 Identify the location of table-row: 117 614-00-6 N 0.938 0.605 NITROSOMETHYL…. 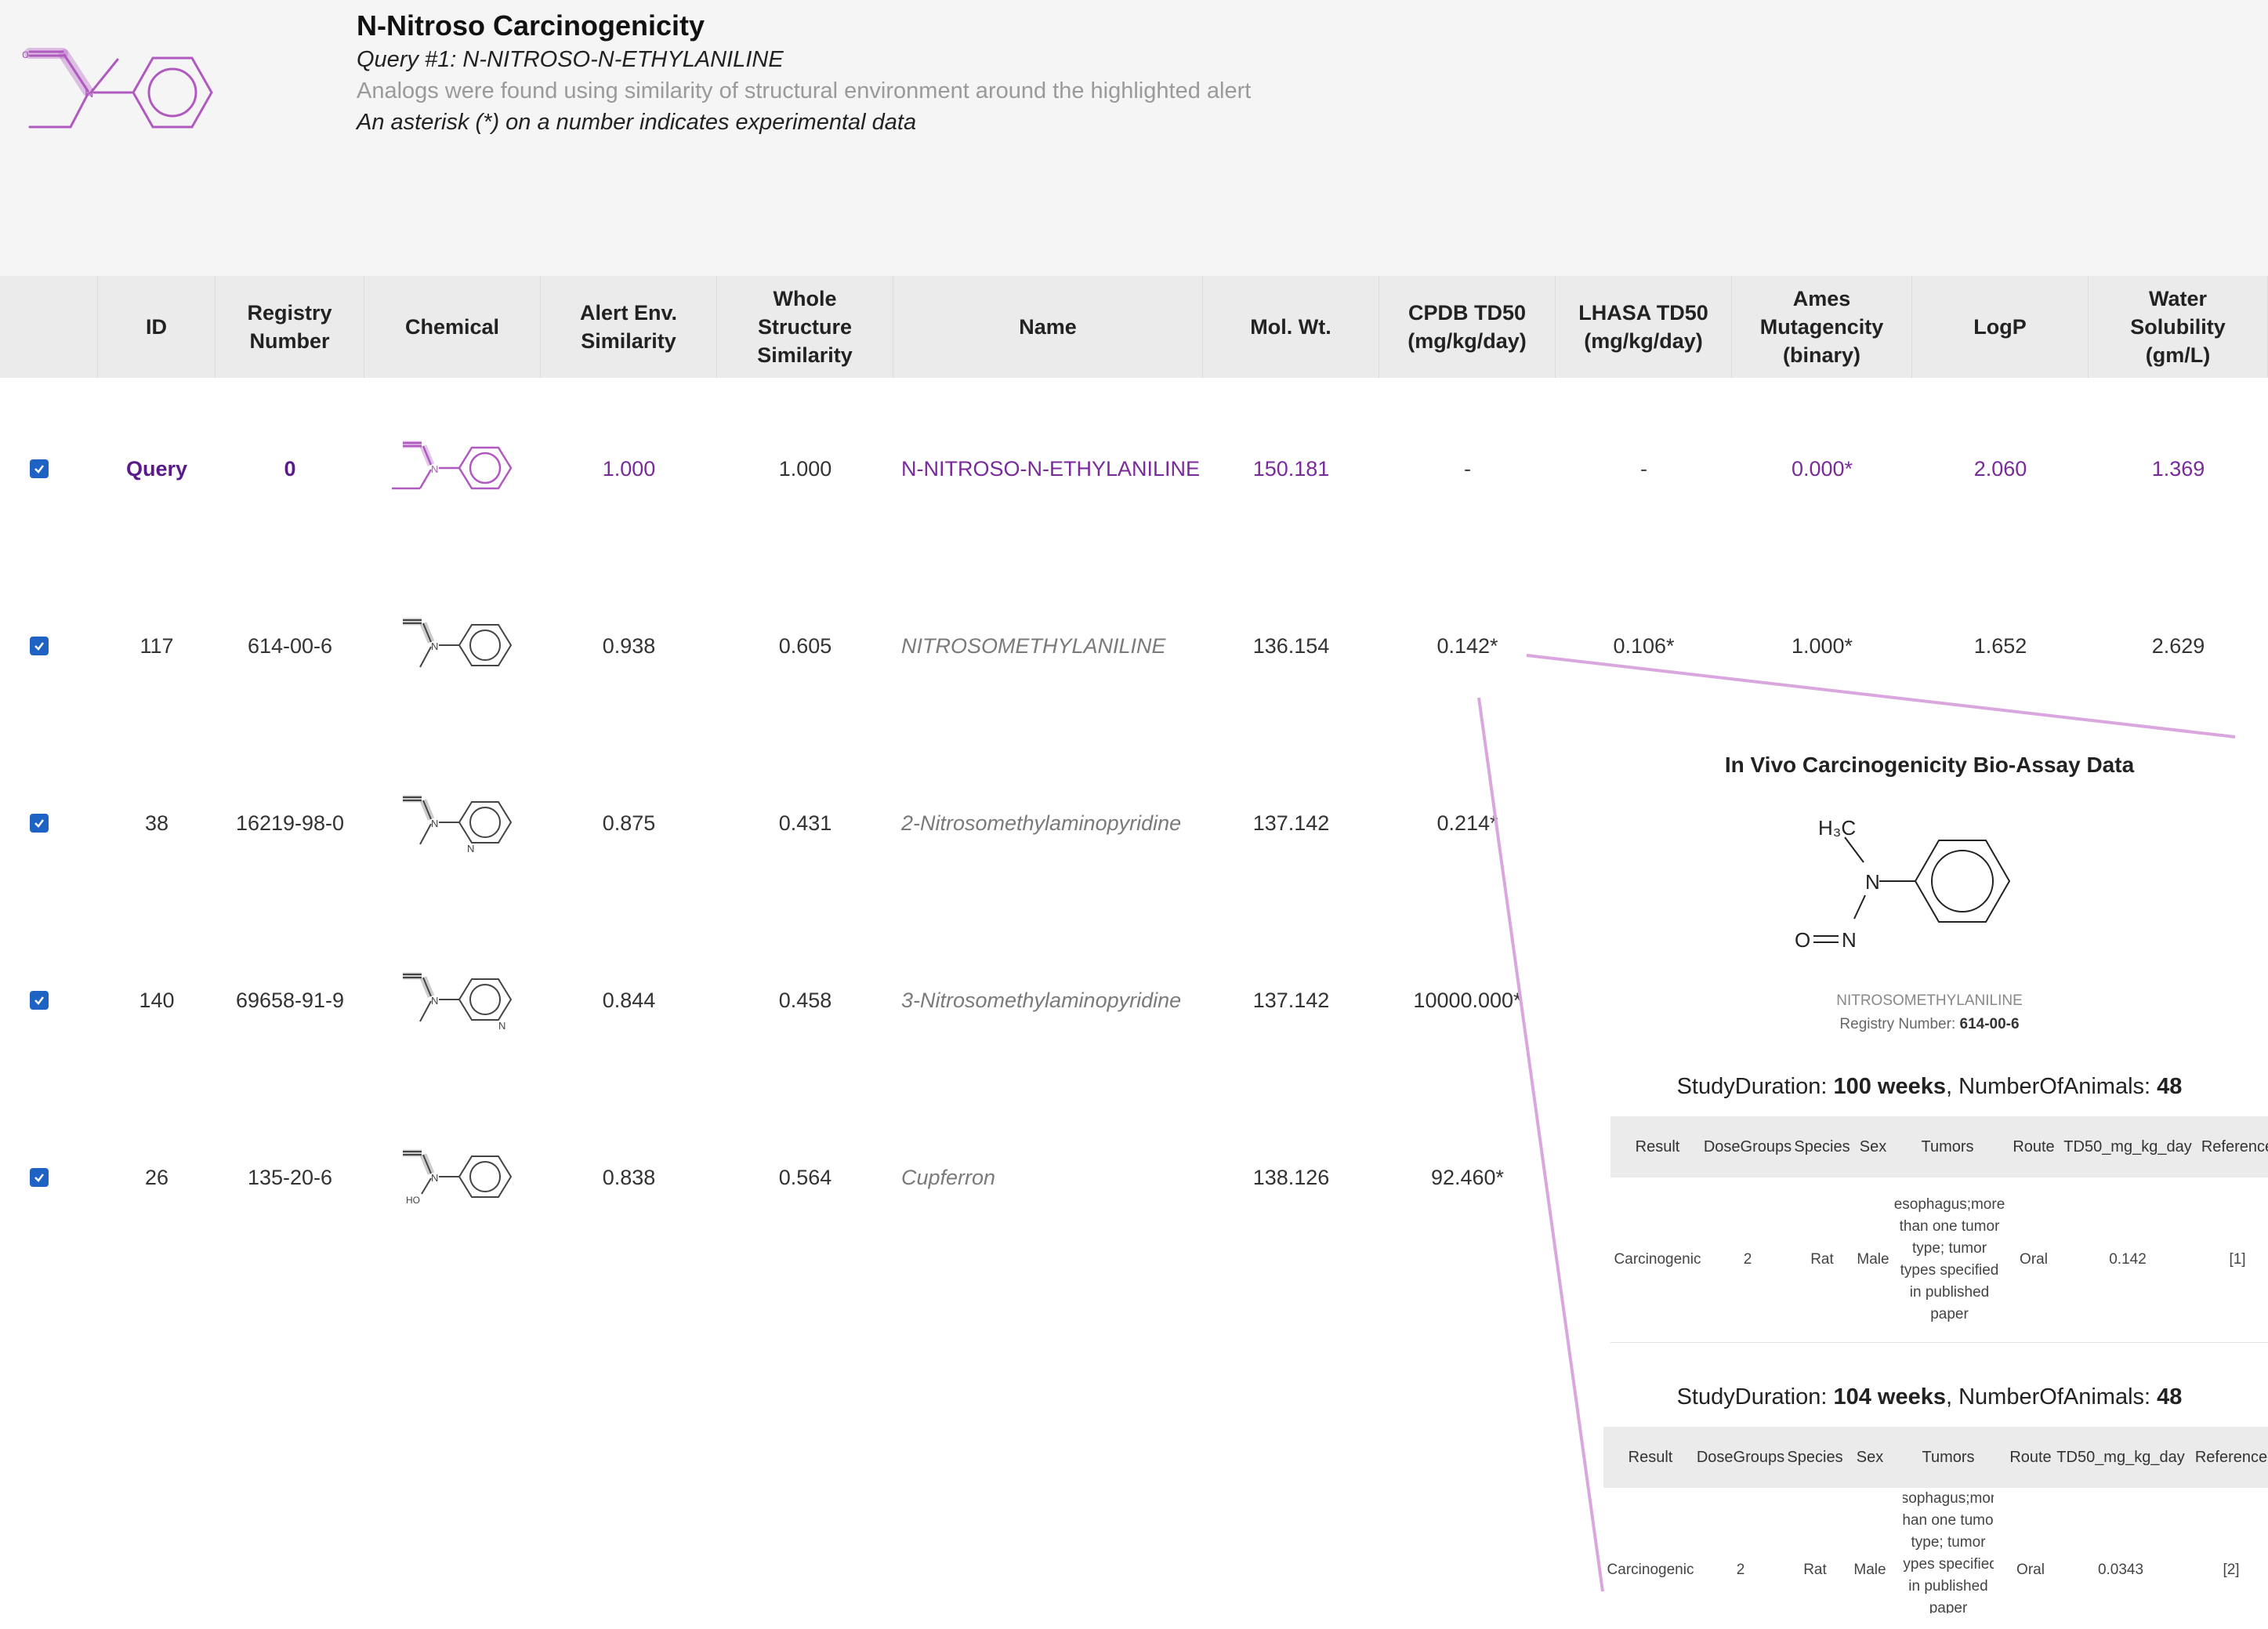
(1134, 646).